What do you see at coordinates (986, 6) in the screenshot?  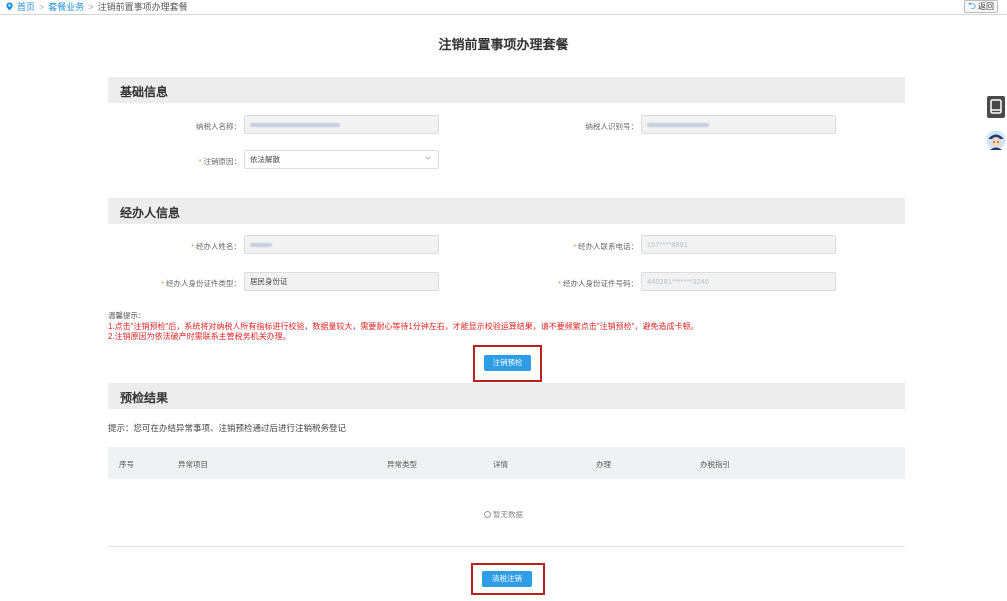 I see `back-button-label: 返回` at bounding box center [986, 6].